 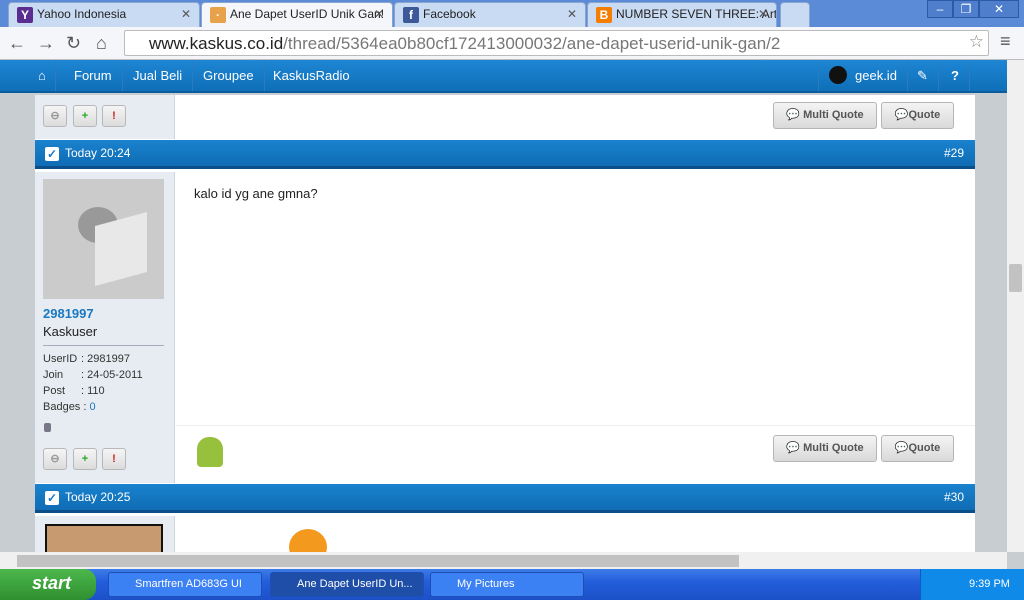 I want to click on post-header: ✓ Today 20:25 #30, so click(x=505, y=498).